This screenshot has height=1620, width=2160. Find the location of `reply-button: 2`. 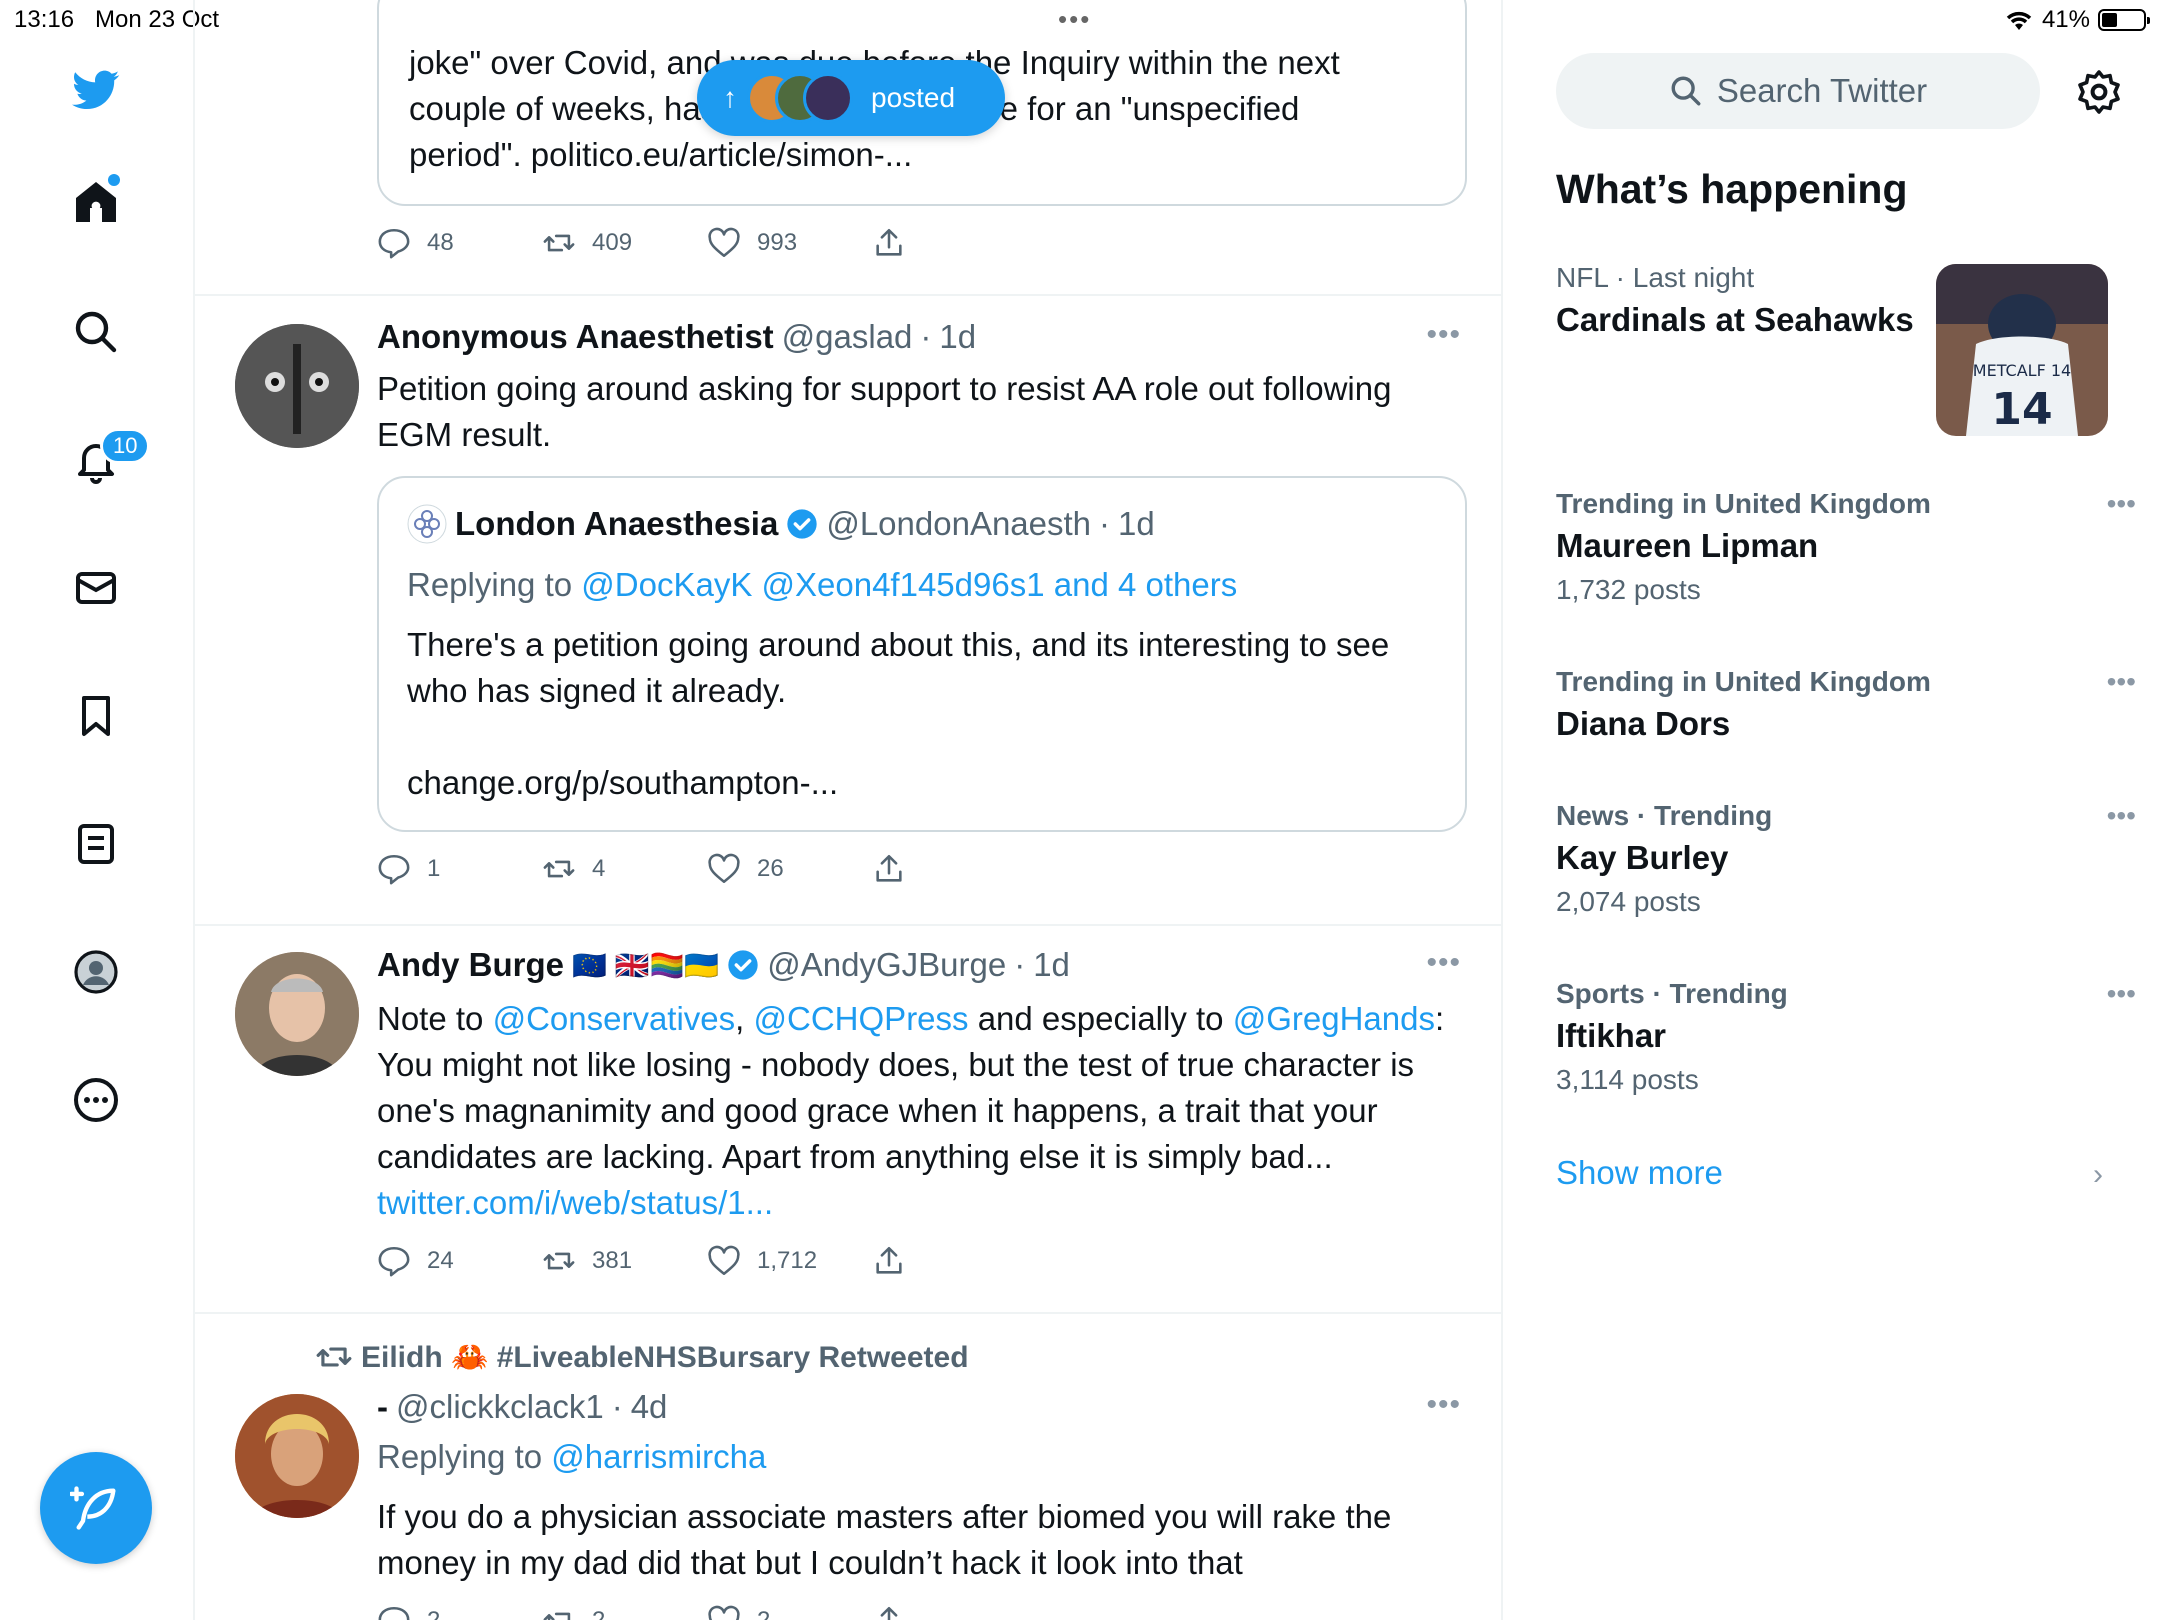

reply-button: 2 is located at coordinates (459, 1612).